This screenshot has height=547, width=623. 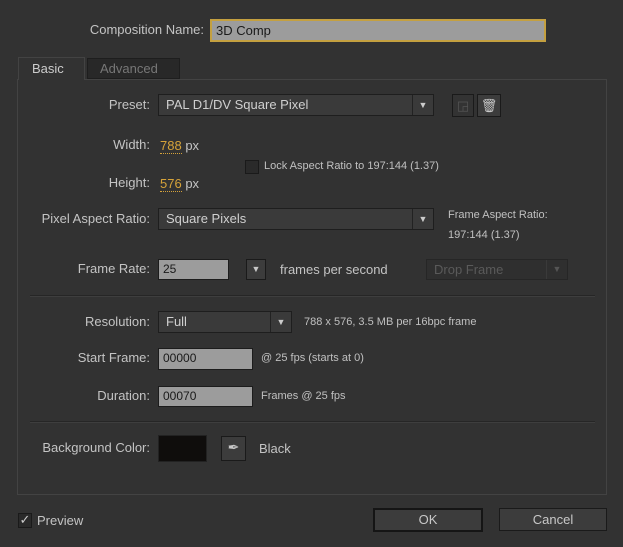 I want to click on resolution-dropdown: Full ▼, so click(x=225, y=322).